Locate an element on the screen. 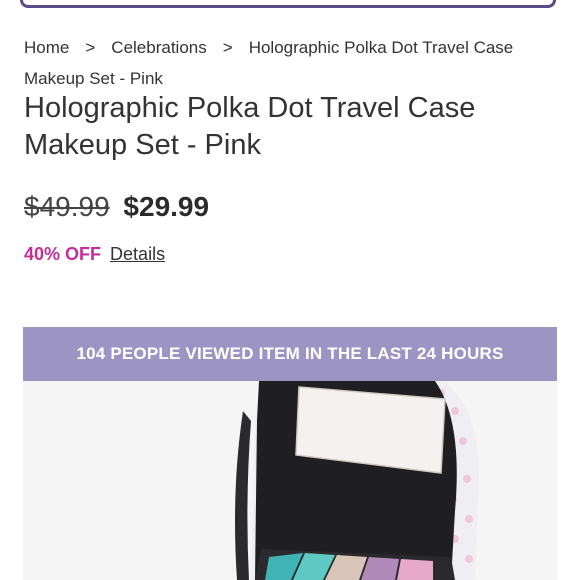 Image resolution: width=580 pixels, height=580 pixels. discount-row: 40% OFF Details is located at coordinates (94, 254).